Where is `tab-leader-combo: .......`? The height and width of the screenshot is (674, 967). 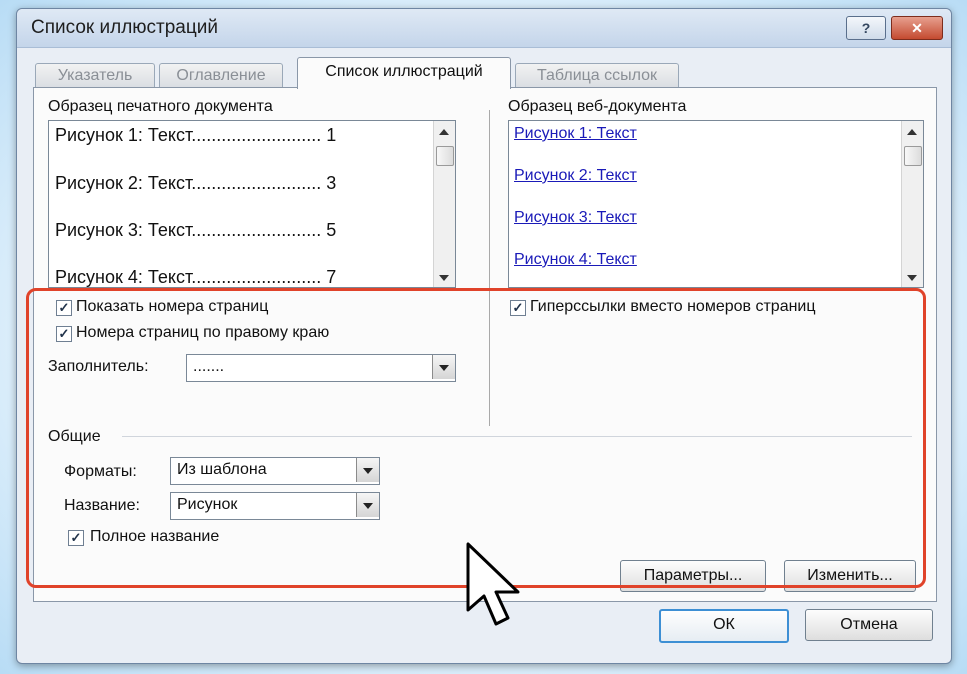 tab-leader-combo: ....... is located at coordinates (321, 368).